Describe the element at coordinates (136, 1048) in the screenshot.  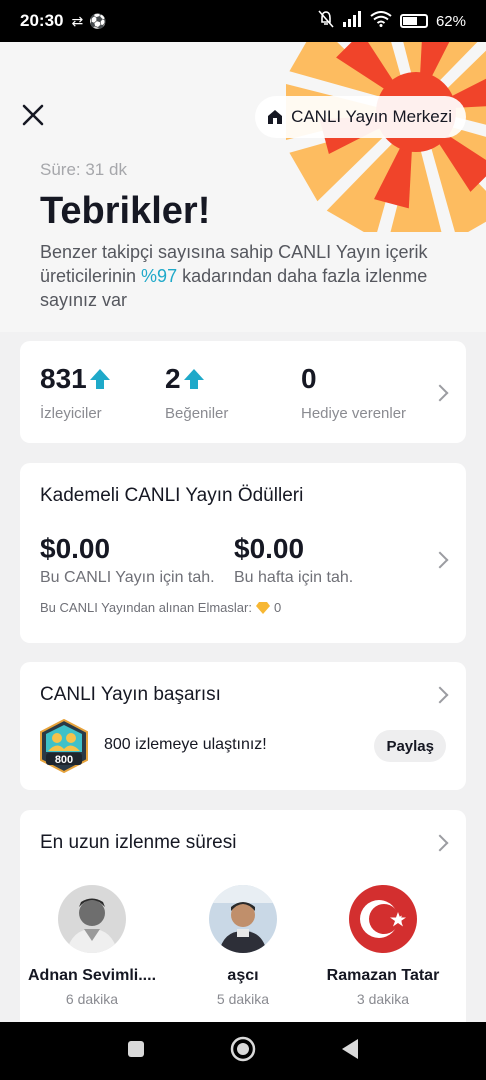
I see `square-icon` at that location.